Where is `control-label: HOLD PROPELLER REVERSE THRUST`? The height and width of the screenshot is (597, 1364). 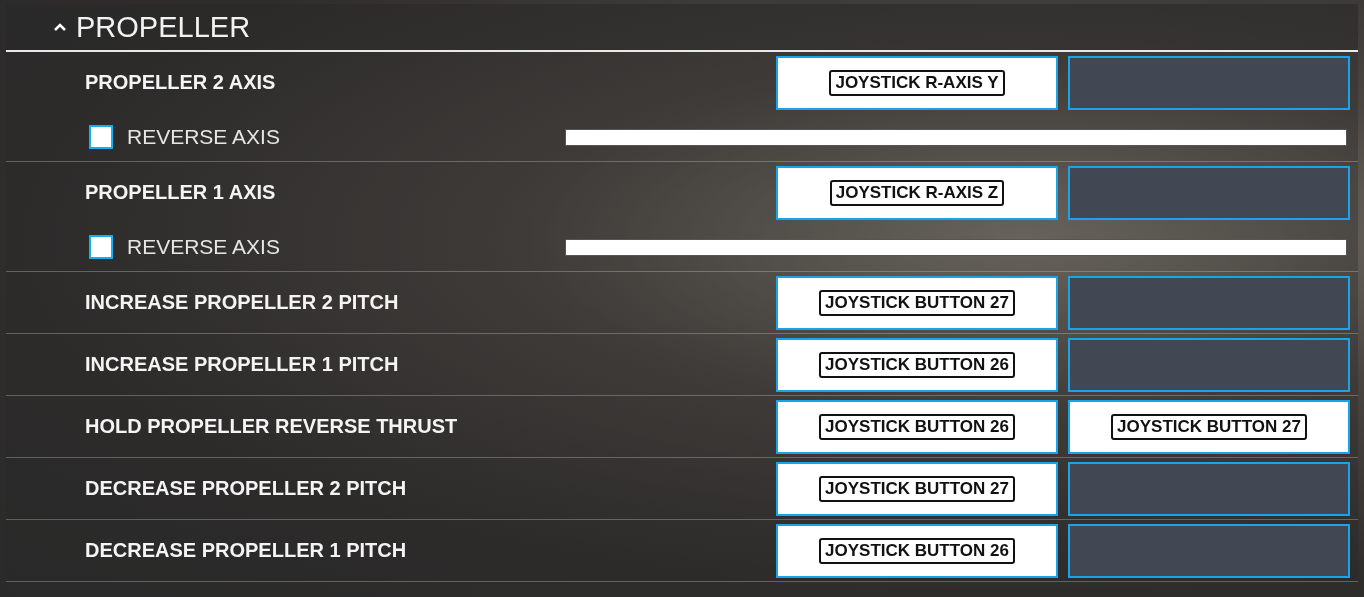 control-label: HOLD PROPELLER REVERSE THRUST is located at coordinates (271, 426).